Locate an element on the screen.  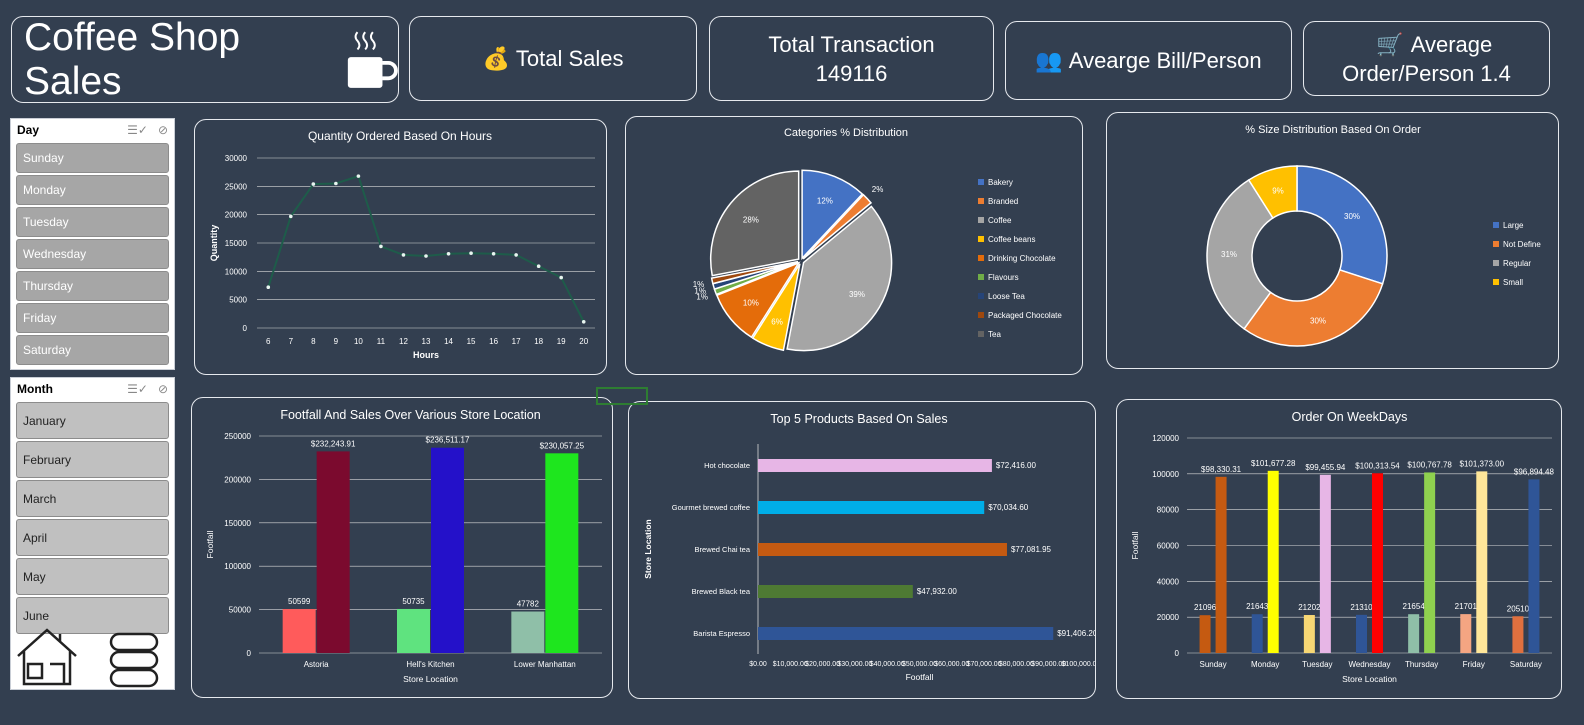
x-tick-label: 10 is located at coordinates (358, 341).